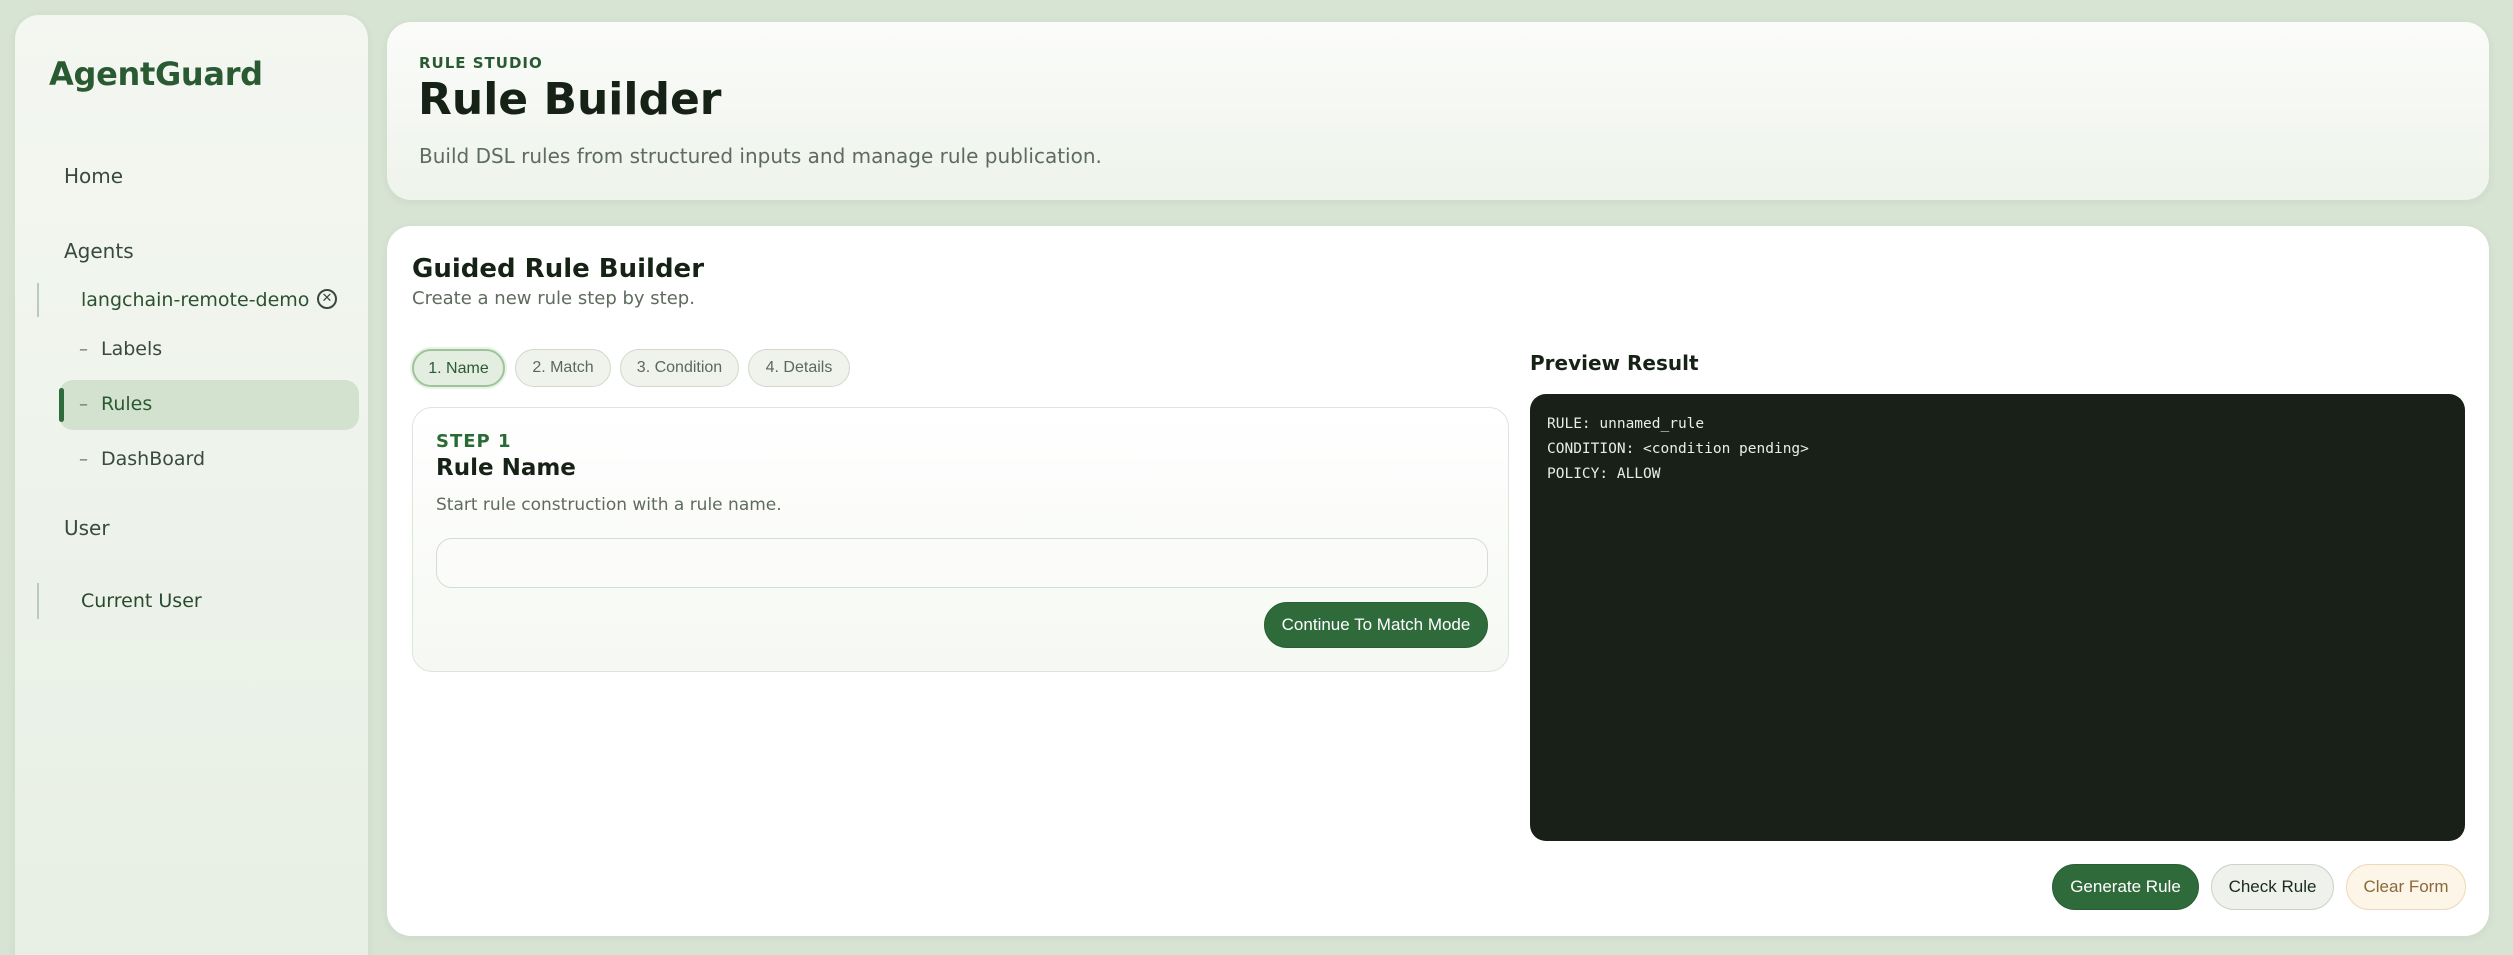 This screenshot has width=2513, height=955. What do you see at coordinates (209, 405) in the screenshot?
I see `sidebar-item-rules: – Rules` at bounding box center [209, 405].